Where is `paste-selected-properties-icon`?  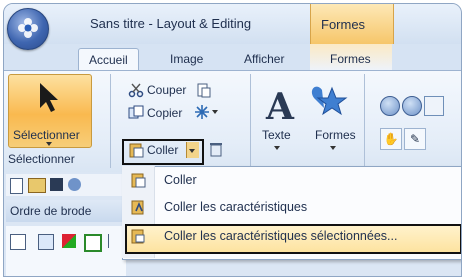
paste-selected-properties-icon is located at coordinates (138, 236).